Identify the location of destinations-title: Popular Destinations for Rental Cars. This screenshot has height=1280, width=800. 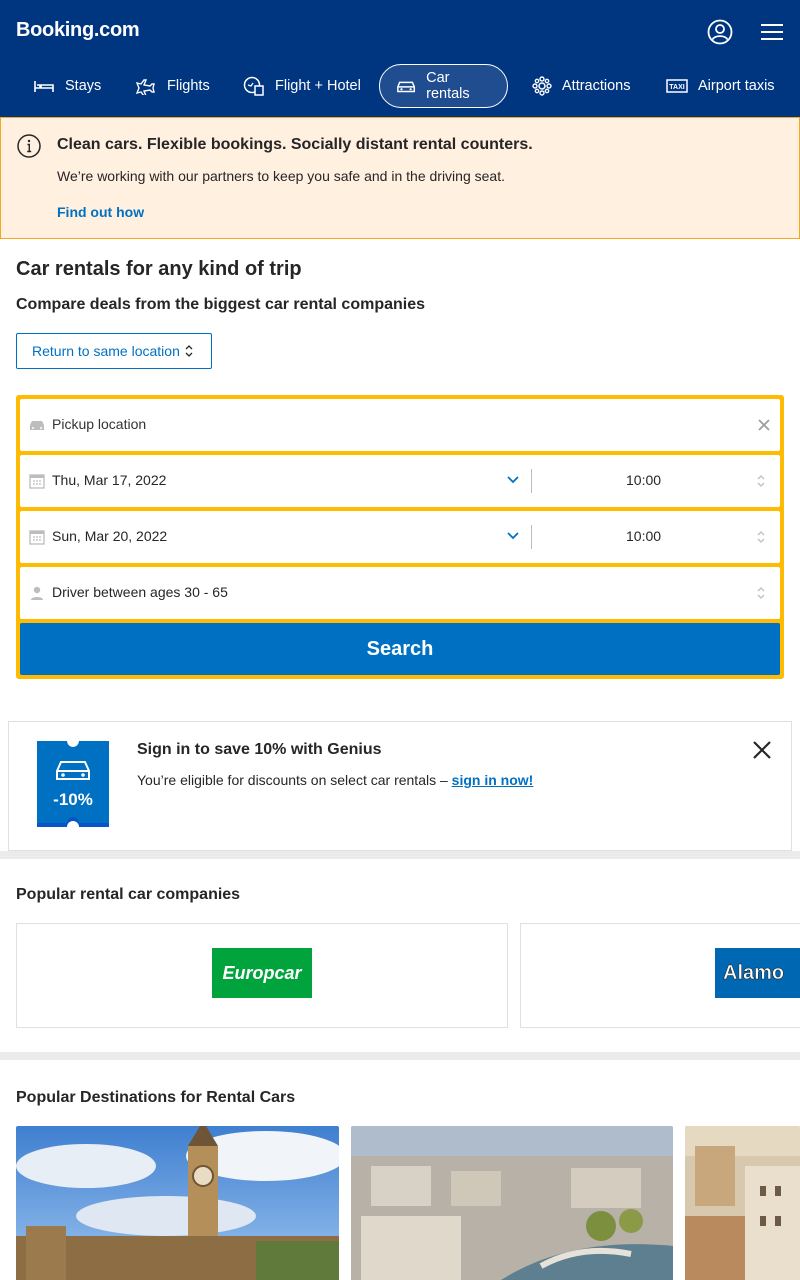
(156, 1097).